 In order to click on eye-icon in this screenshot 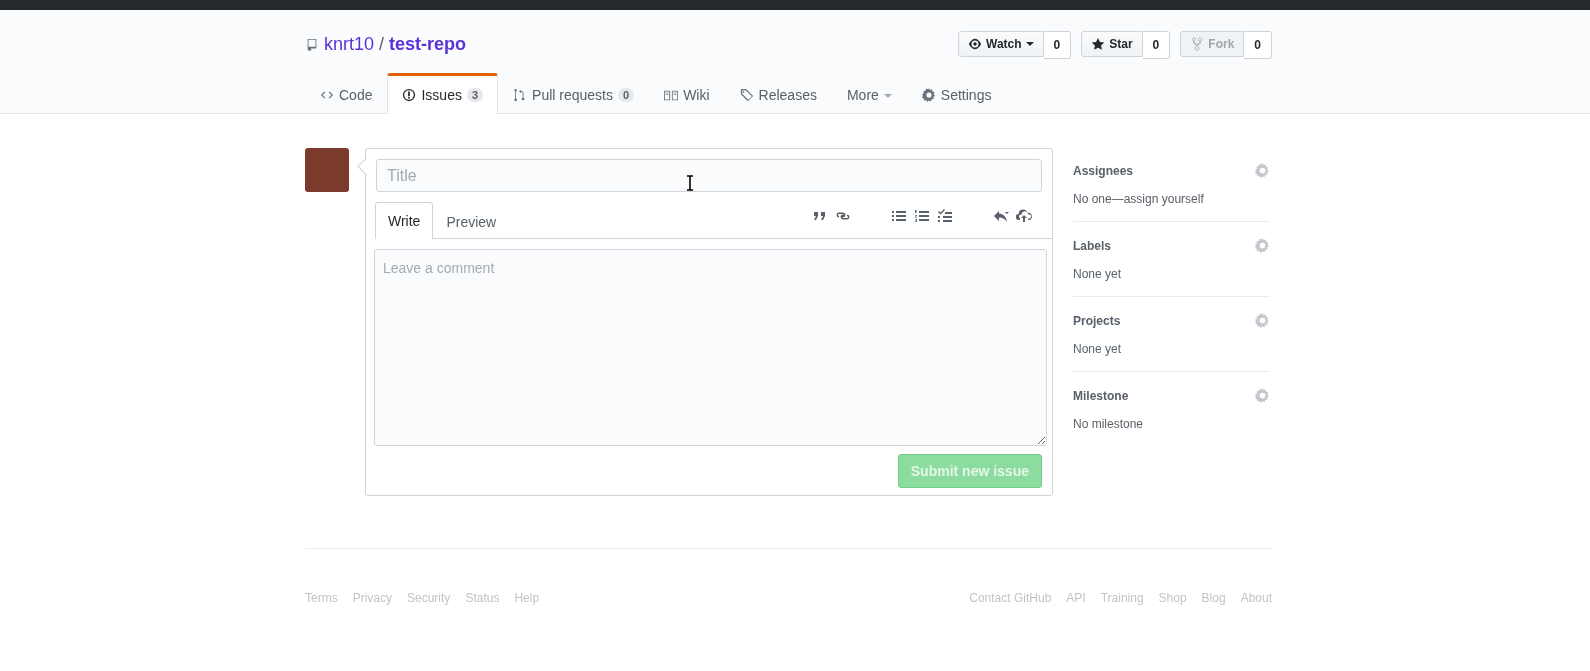, I will do `click(975, 43)`.